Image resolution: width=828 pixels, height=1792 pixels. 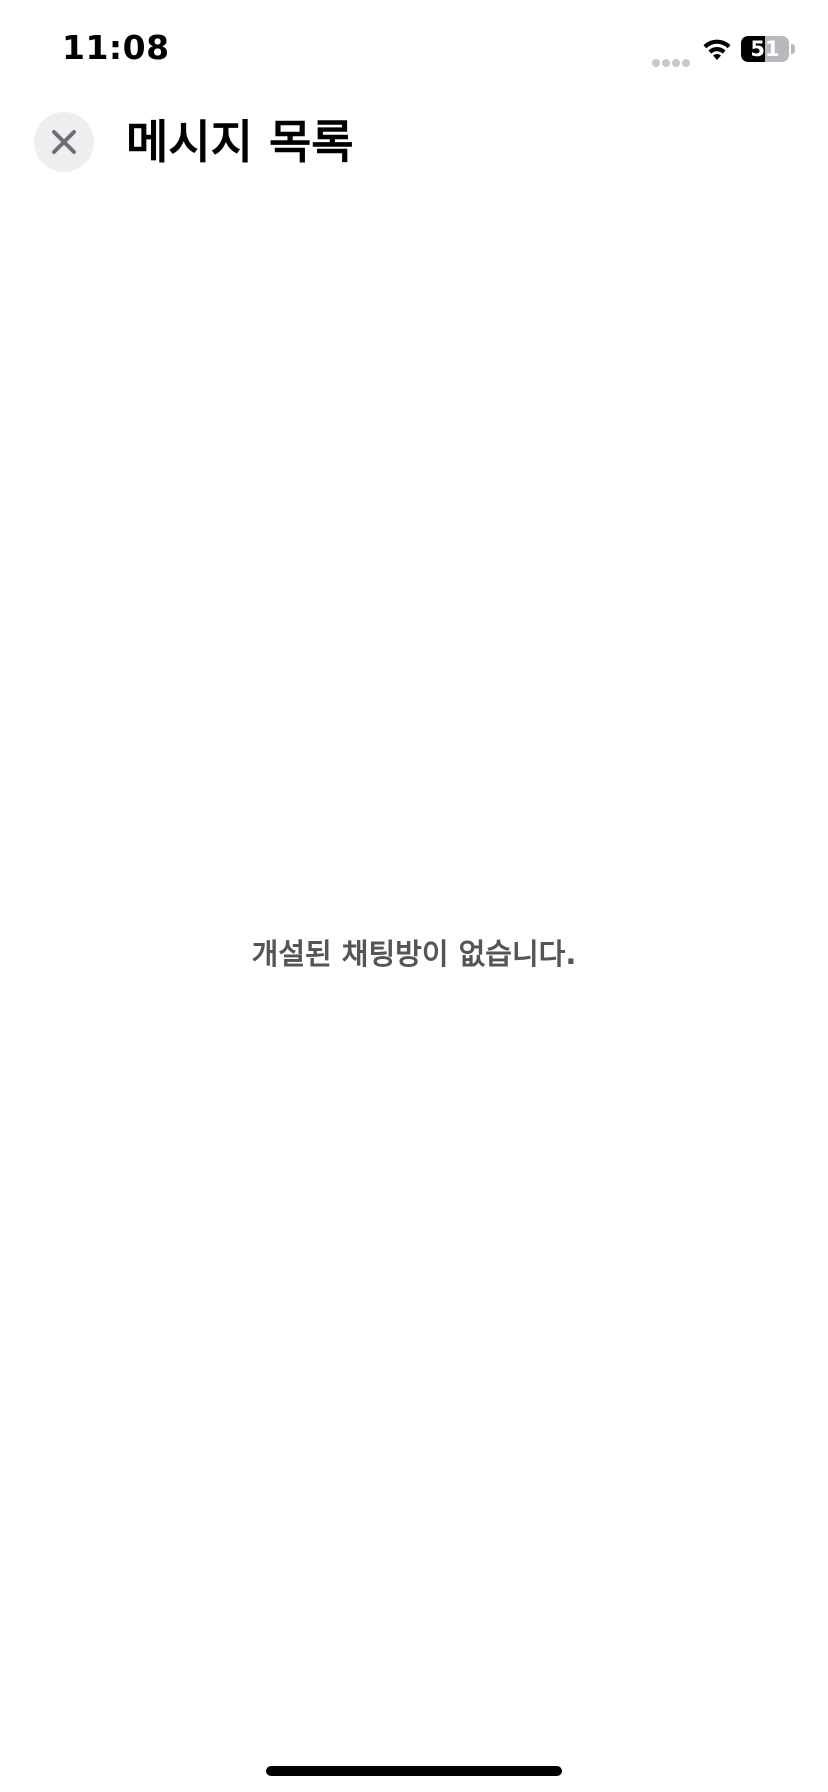 What do you see at coordinates (414, 50) in the screenshot?
I see `status-bar: 11:08 51` at bounding box center [414, 50].